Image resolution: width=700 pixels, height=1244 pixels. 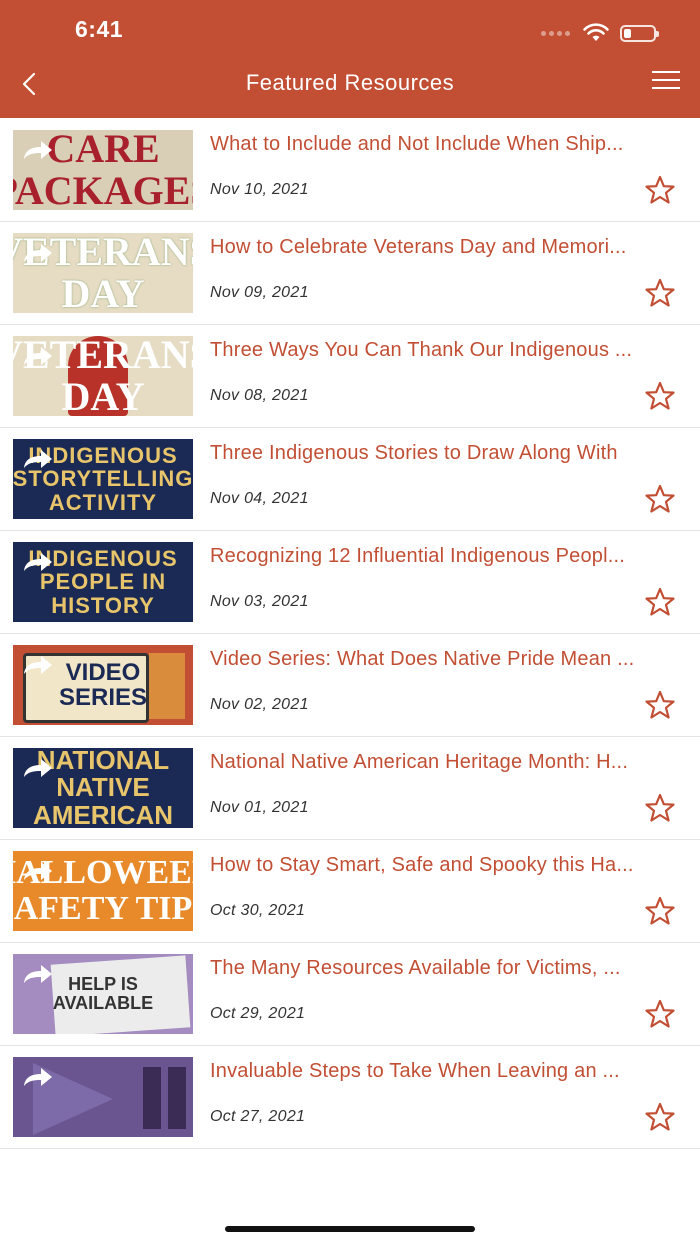 What do you see at coordinates (350, 59) in the screenshot?
I see `nav-header: 6:41 Featured Resources` at bounding box center [350, 59].